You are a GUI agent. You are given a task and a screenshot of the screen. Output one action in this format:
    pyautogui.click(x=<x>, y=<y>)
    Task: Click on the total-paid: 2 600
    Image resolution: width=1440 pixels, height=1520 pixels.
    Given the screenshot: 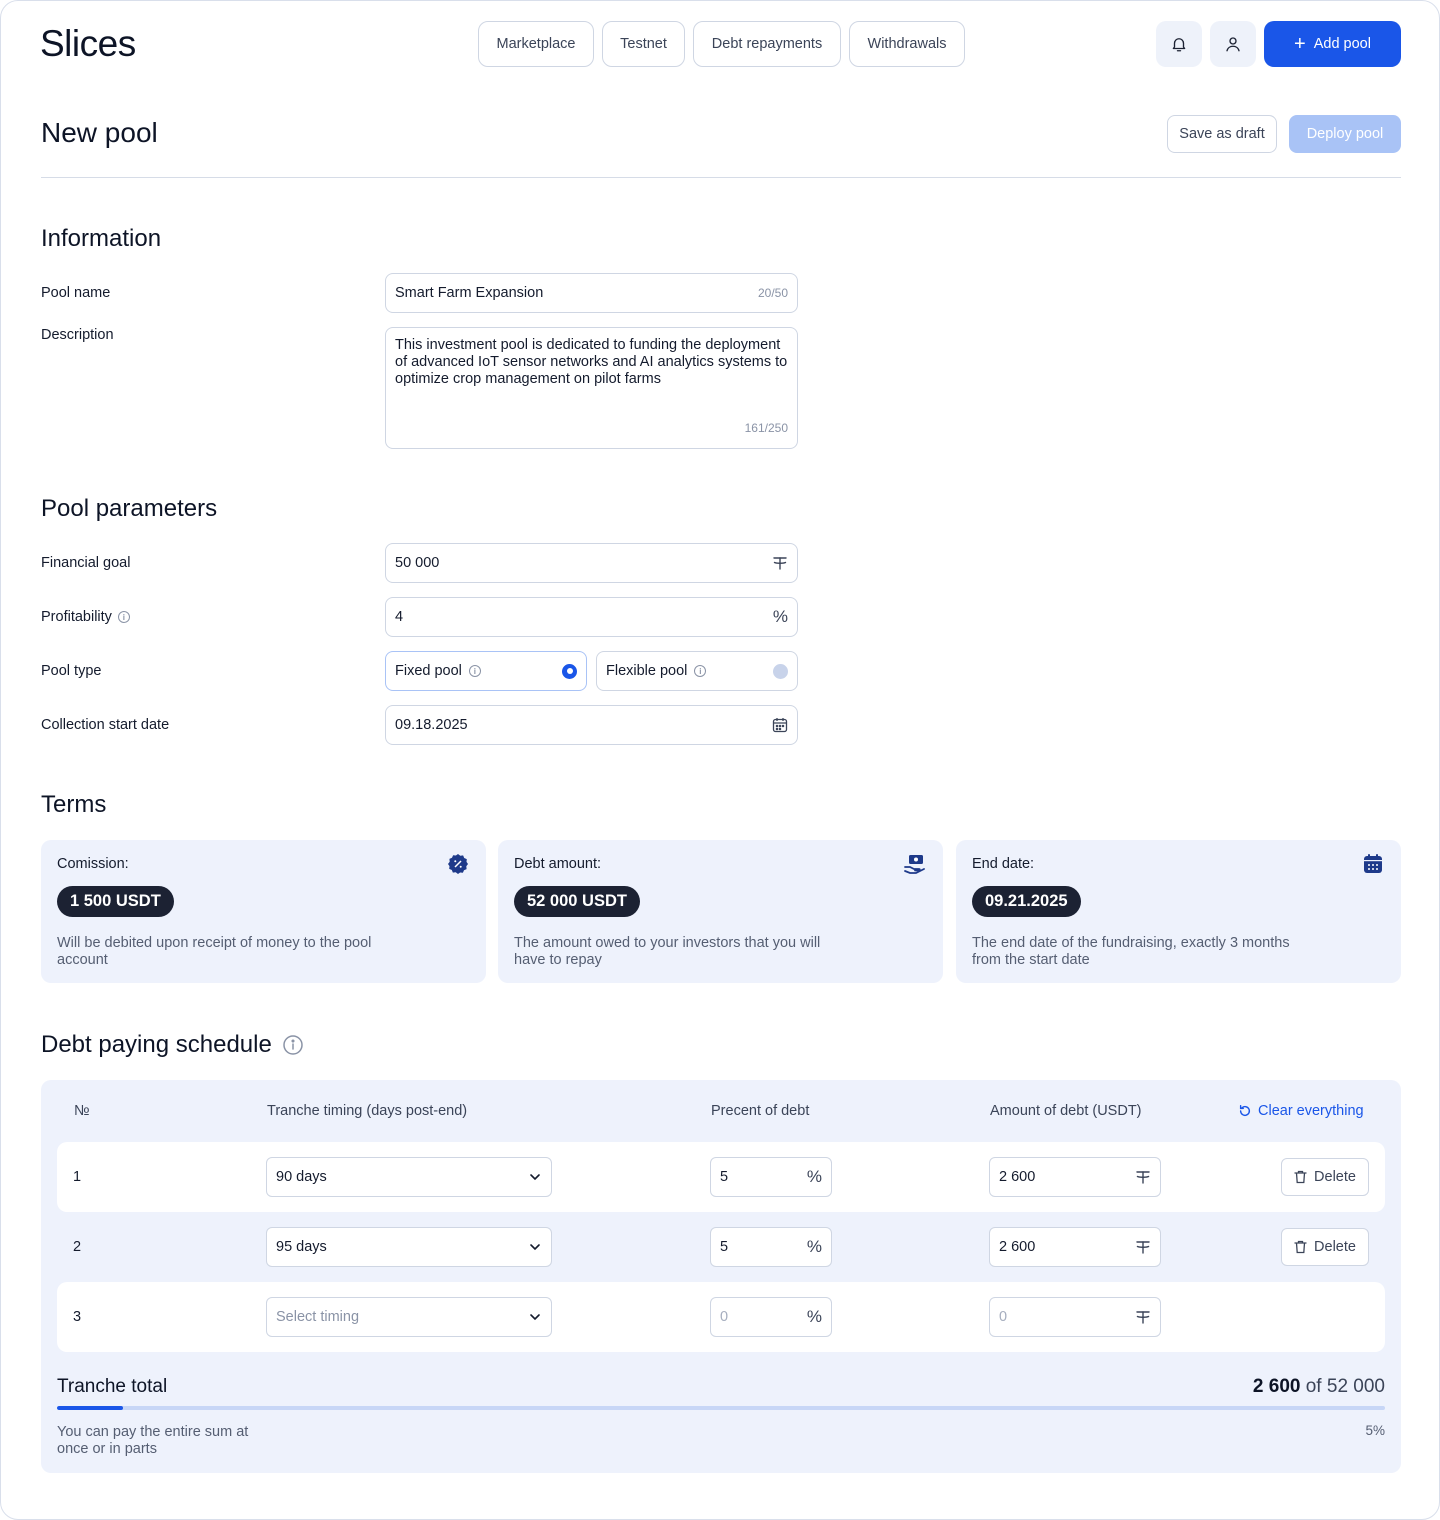 What is the action you would take?
    pyautogui.click(x=1276, y=1386)
    